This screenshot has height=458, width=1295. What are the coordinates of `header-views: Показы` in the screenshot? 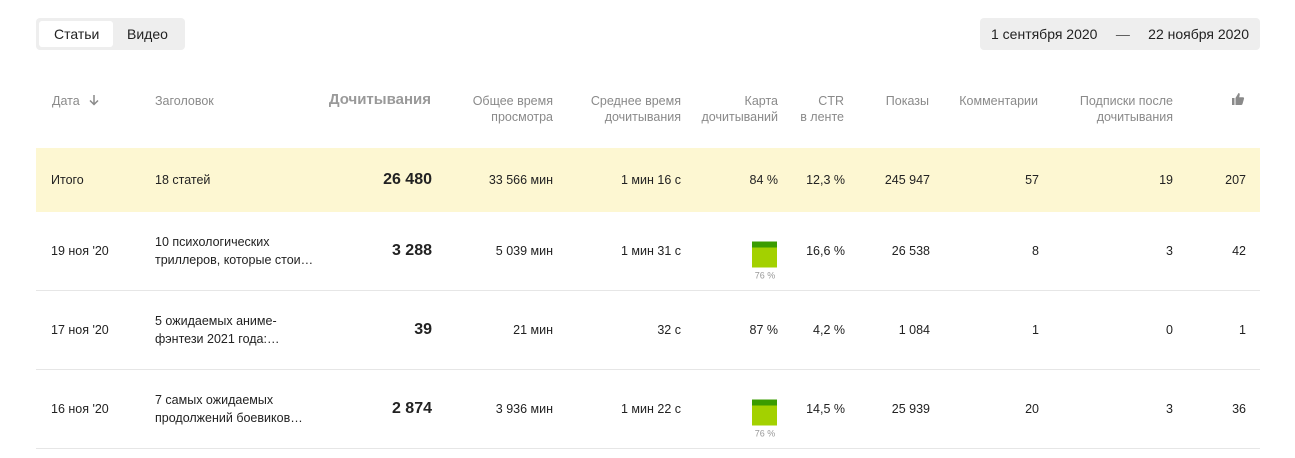 It's located at (894, 101).